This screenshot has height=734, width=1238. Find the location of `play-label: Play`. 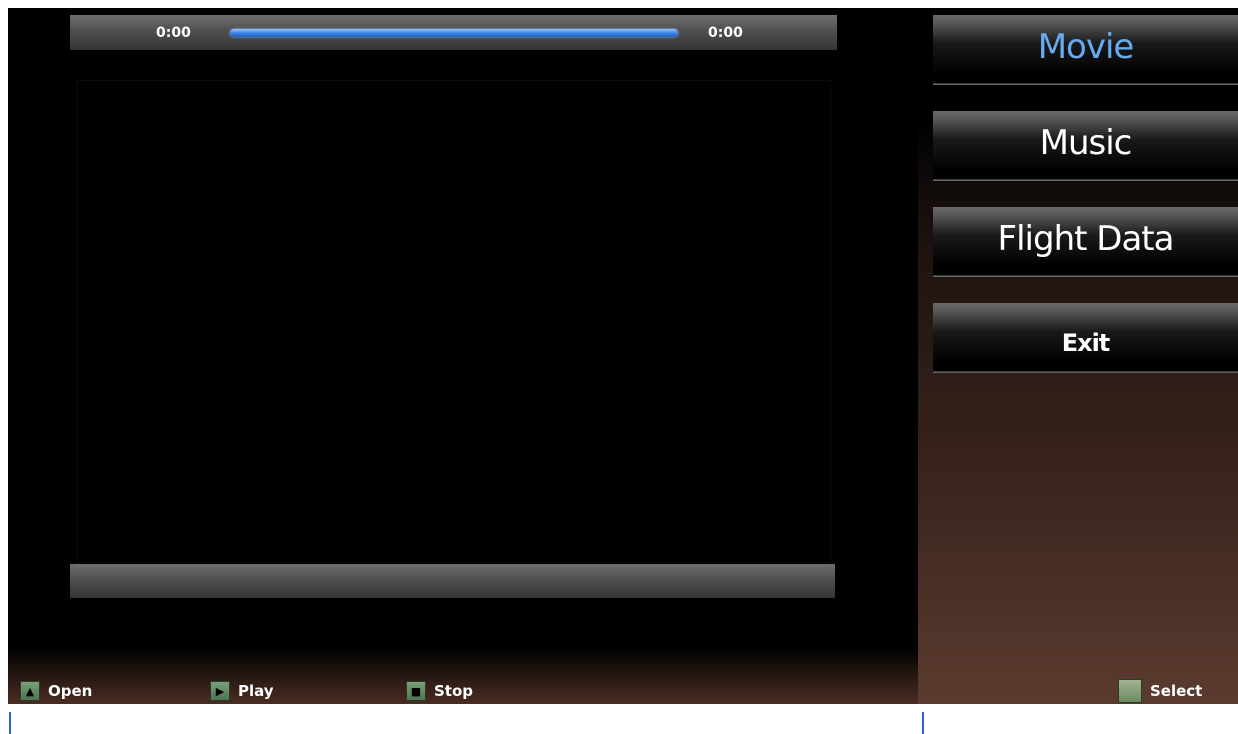

play-label: Play is located at coordinates (256, 691).